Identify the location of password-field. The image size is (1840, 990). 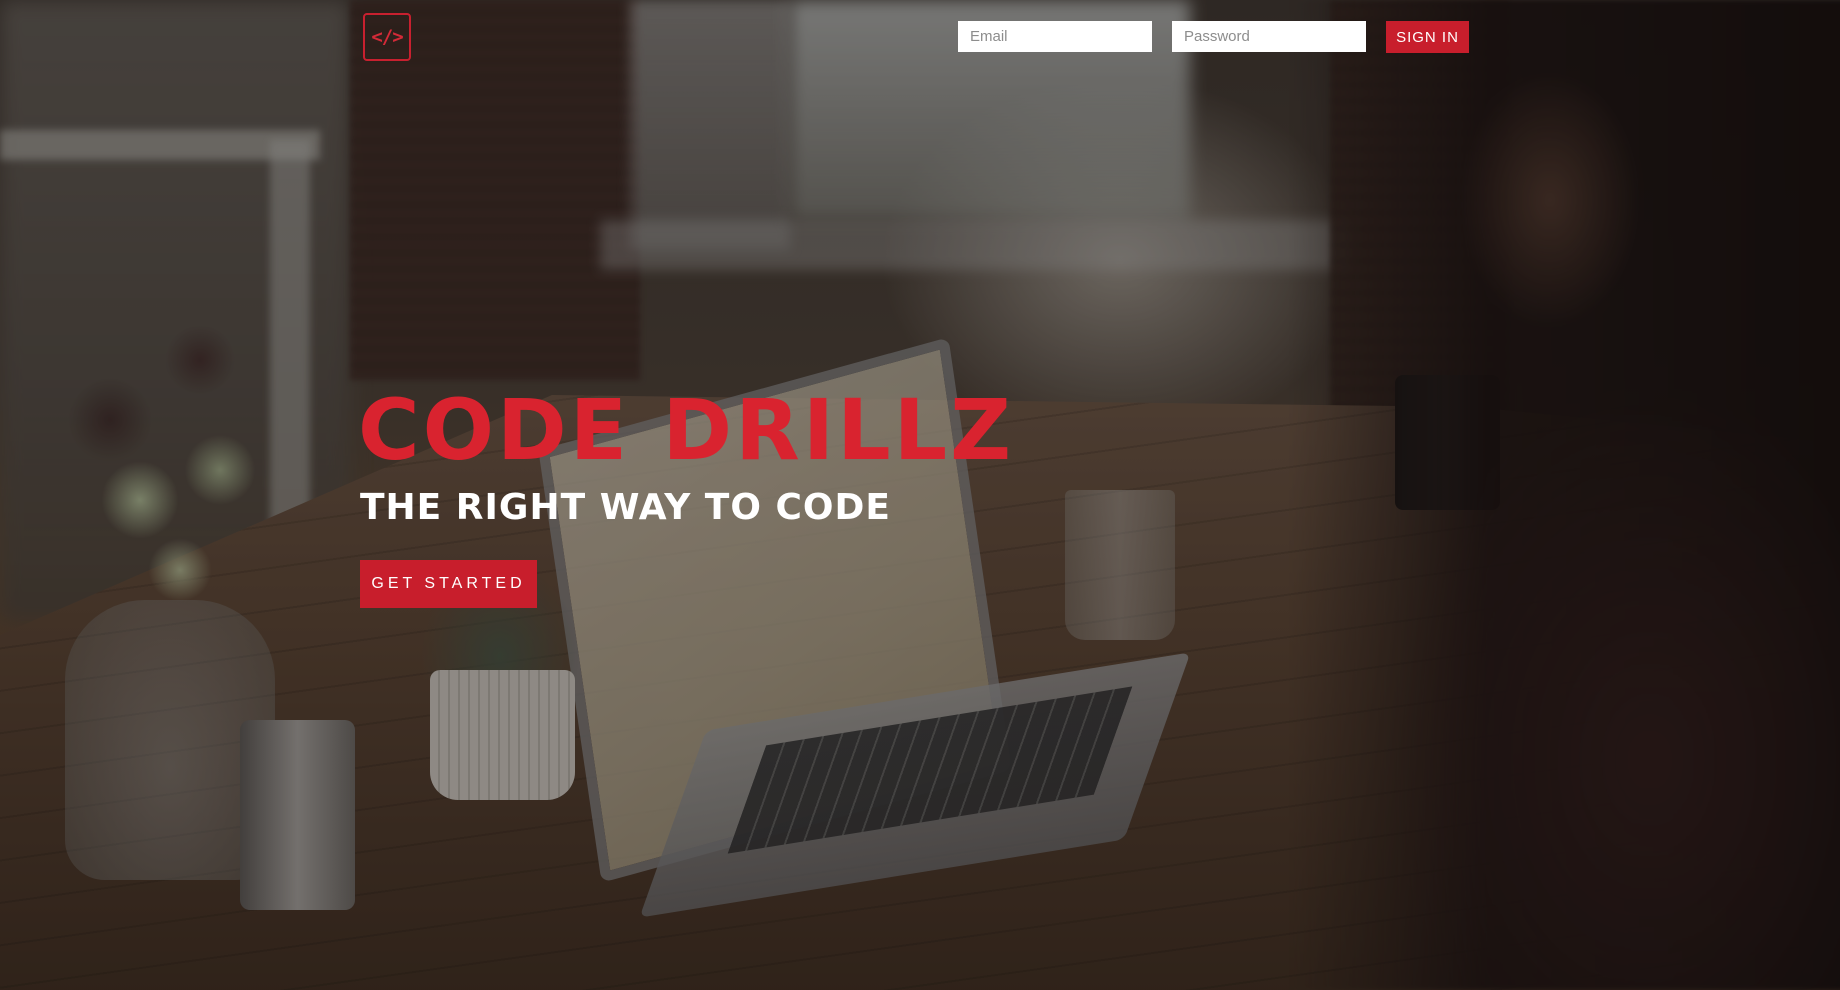
(1269, 36).